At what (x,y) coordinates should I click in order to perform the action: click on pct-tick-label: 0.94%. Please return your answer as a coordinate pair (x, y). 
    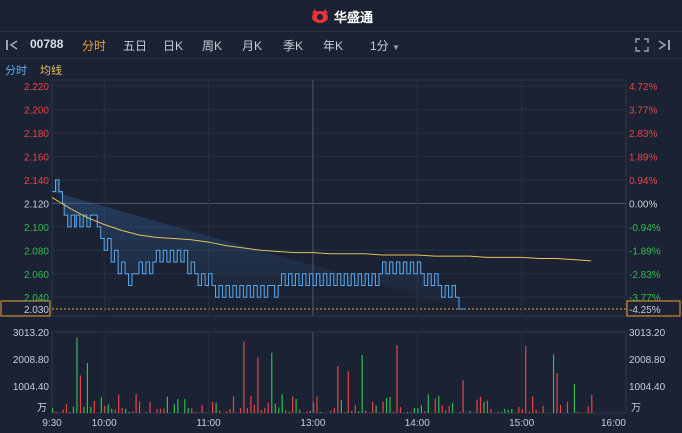
    Looking at the image, I should click on (643, 181).